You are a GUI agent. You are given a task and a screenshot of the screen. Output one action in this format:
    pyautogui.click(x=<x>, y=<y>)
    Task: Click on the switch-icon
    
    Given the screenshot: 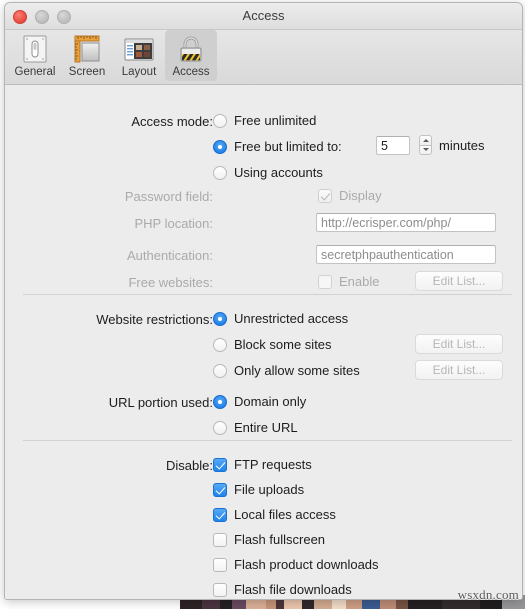 What is the action you would take?
    pyautogui.click(x=35, y=49)
    